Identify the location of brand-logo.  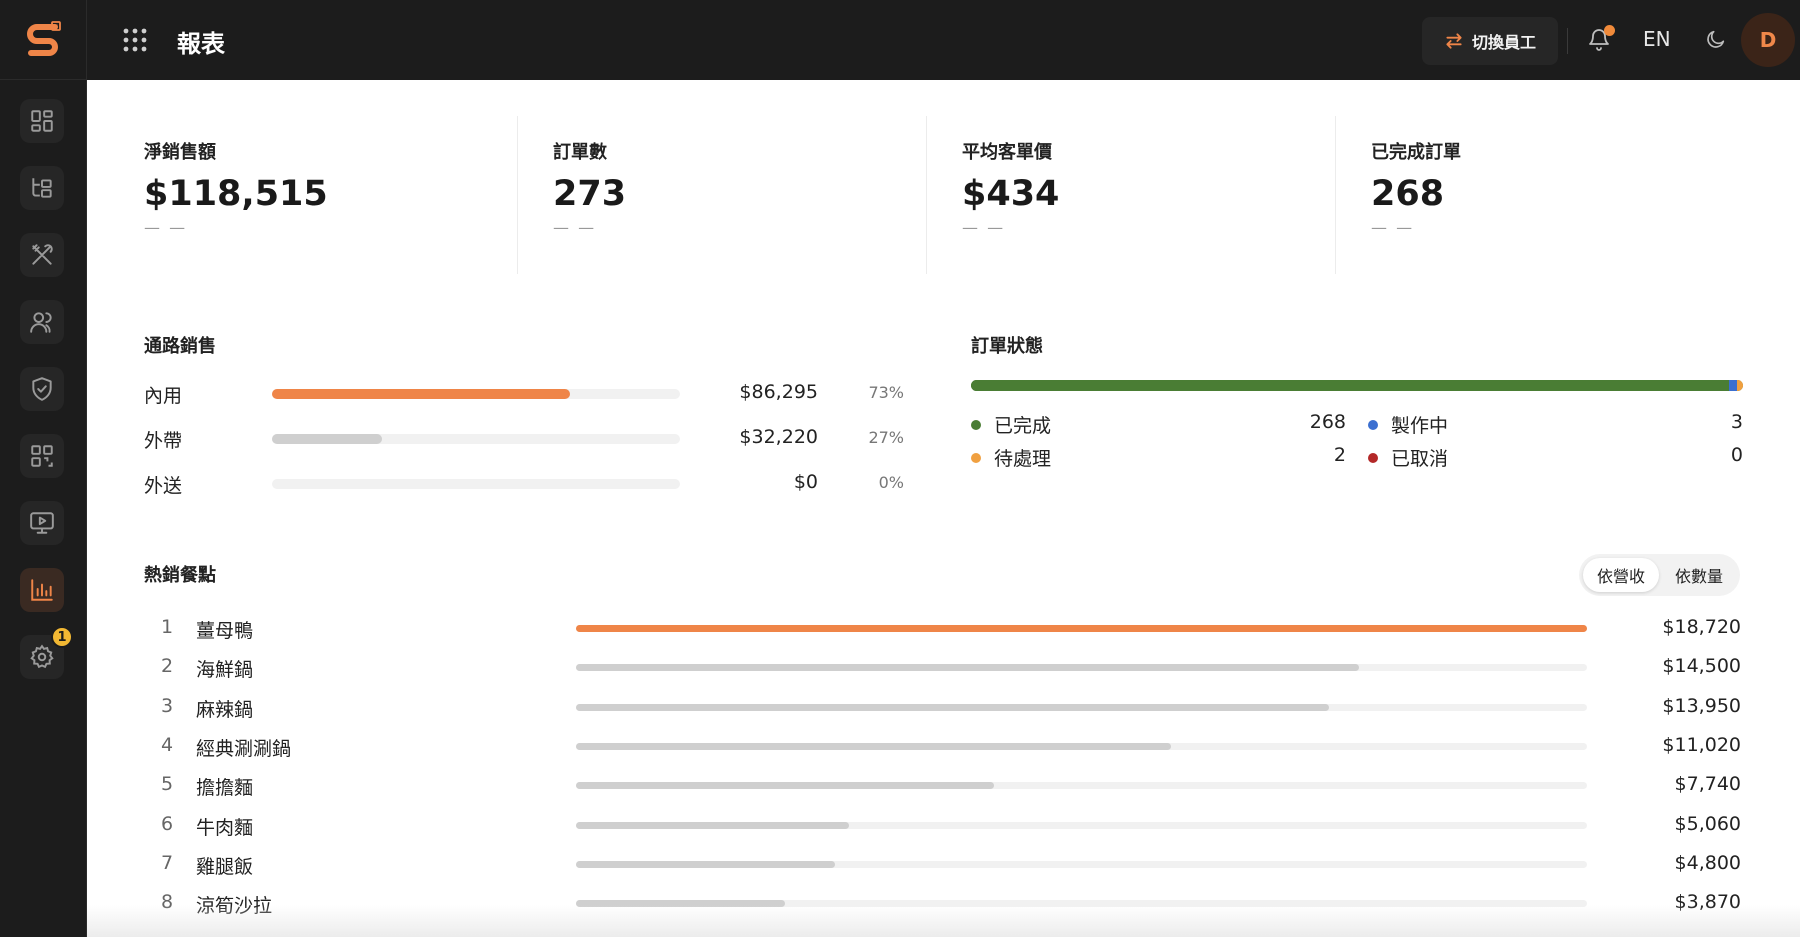
(43, 40).